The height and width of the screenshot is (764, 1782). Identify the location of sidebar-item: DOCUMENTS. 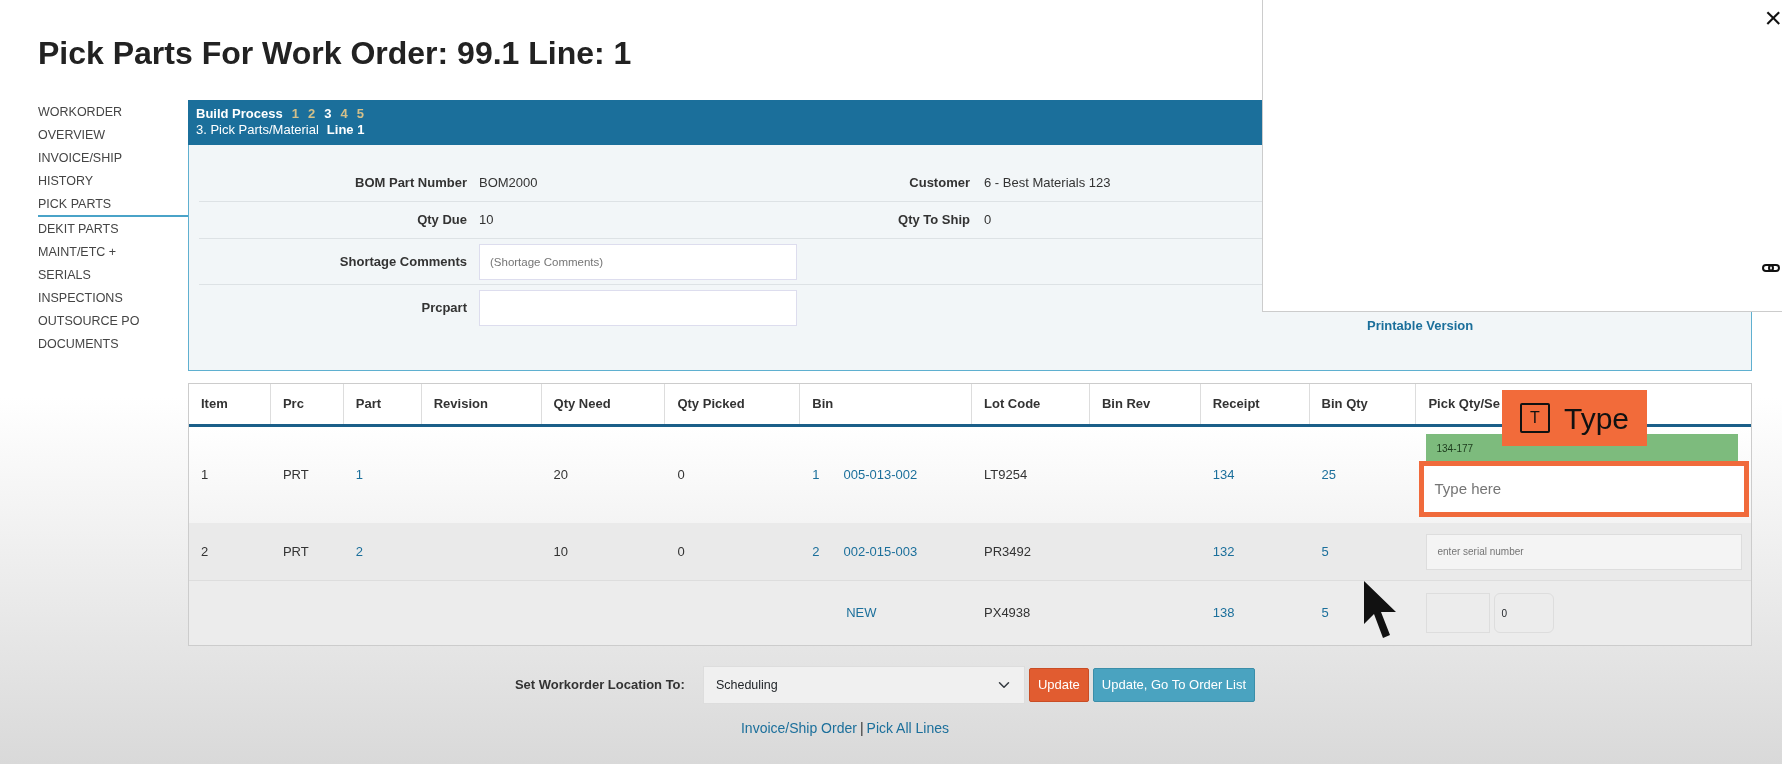
(113, 343).